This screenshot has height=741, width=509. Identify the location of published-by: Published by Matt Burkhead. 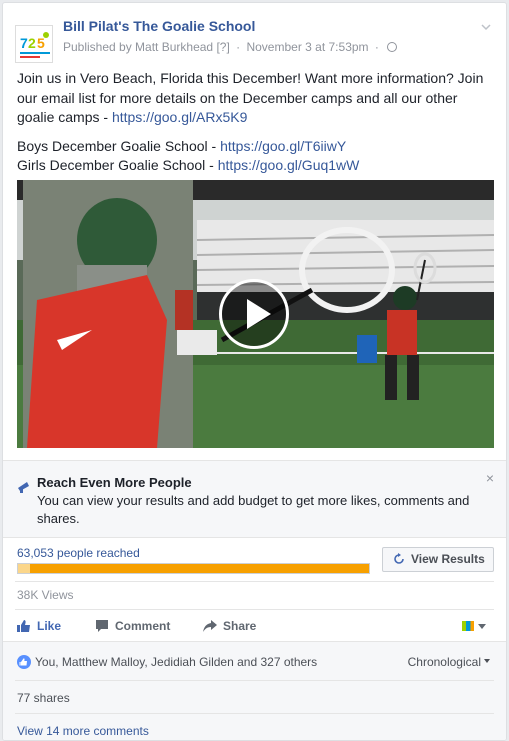
(138, 47).